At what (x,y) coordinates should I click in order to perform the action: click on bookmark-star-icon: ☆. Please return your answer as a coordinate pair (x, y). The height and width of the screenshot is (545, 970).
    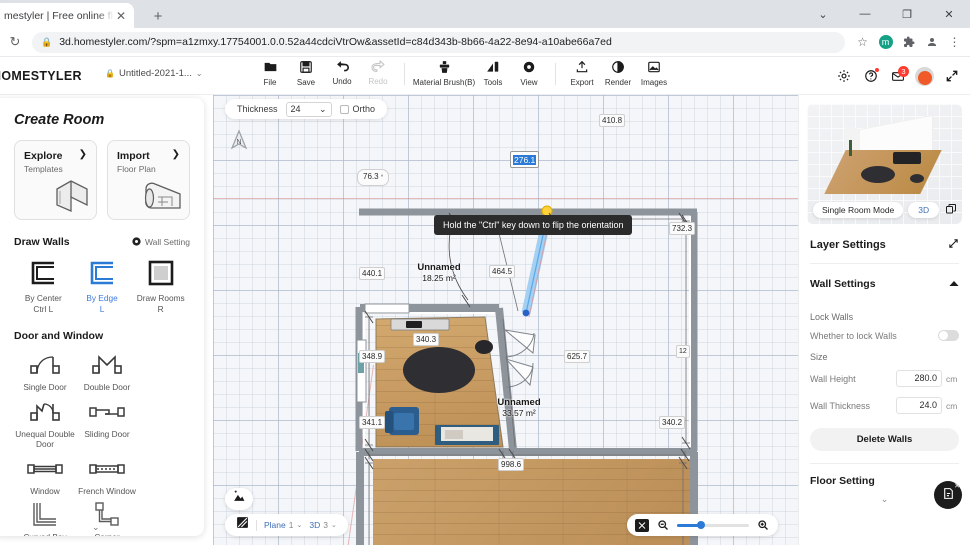
    Looking at the image, I should click on (862, 42).